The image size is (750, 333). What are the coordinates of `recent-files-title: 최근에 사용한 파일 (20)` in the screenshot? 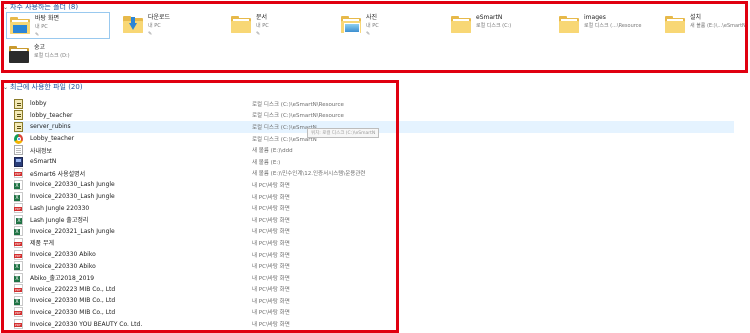 It's located at (46, 87).